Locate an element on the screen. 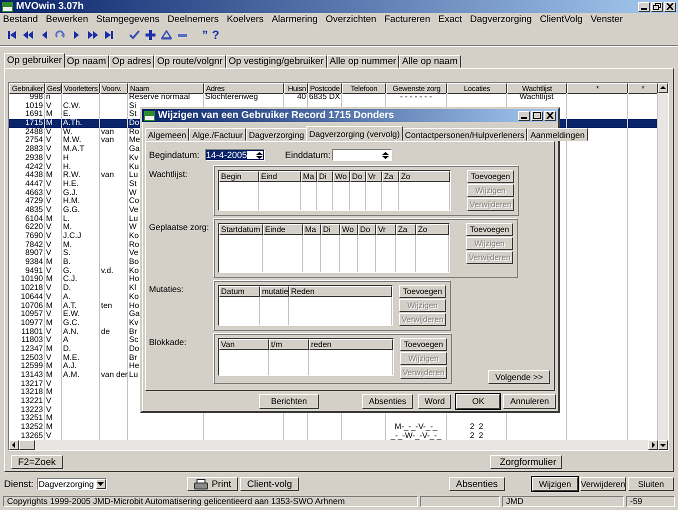 The width and height of the screenshot is (678, 510). next-button: Volgende >> is located at coordinates (519, 377).